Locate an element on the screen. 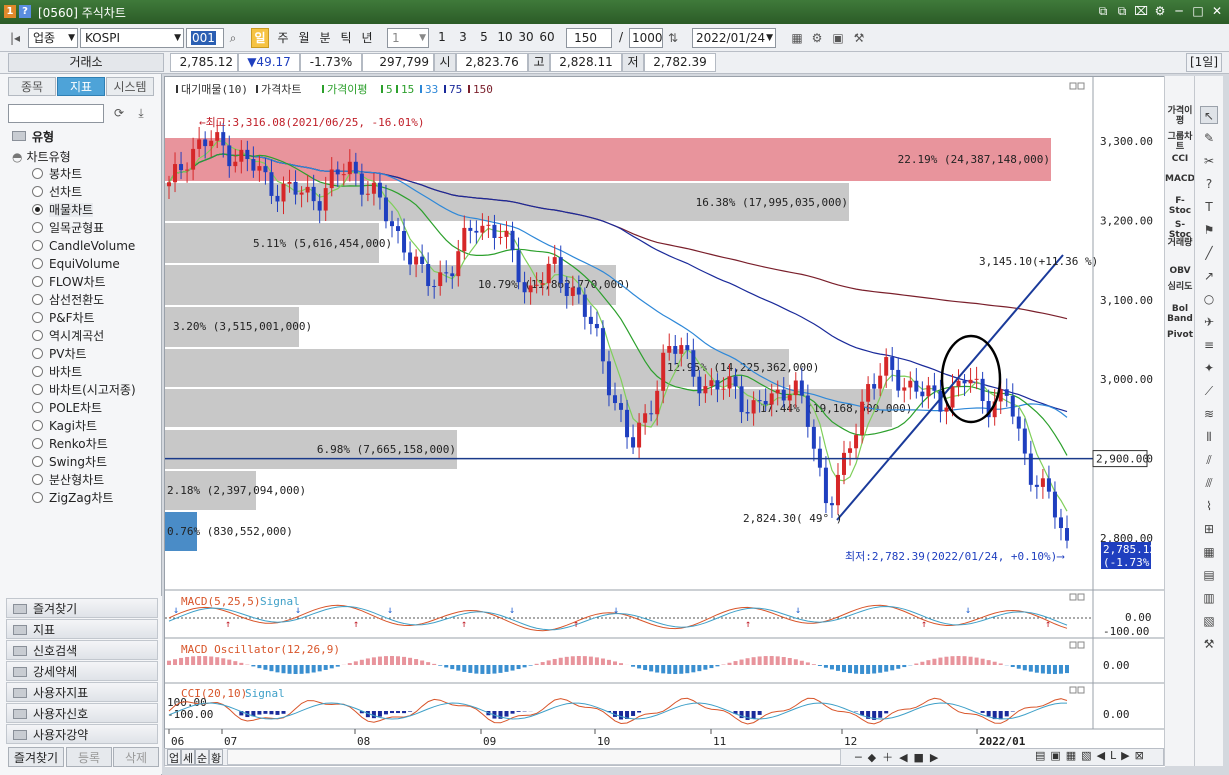 The height and width of the screenshot is (775, 1229). chart-type-item: 분산형차트 is located at coordinates (68, 480).